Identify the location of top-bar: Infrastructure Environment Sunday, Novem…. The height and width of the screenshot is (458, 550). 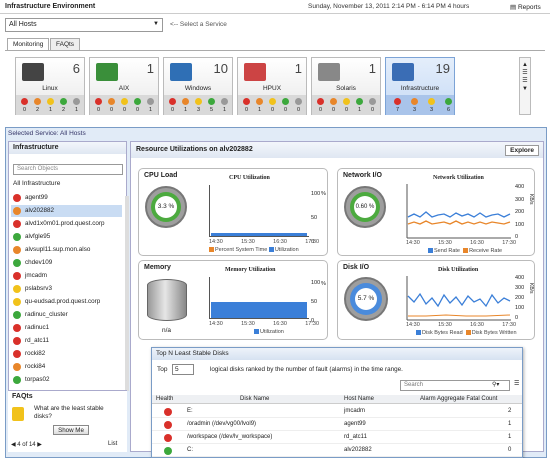
(275, 7).